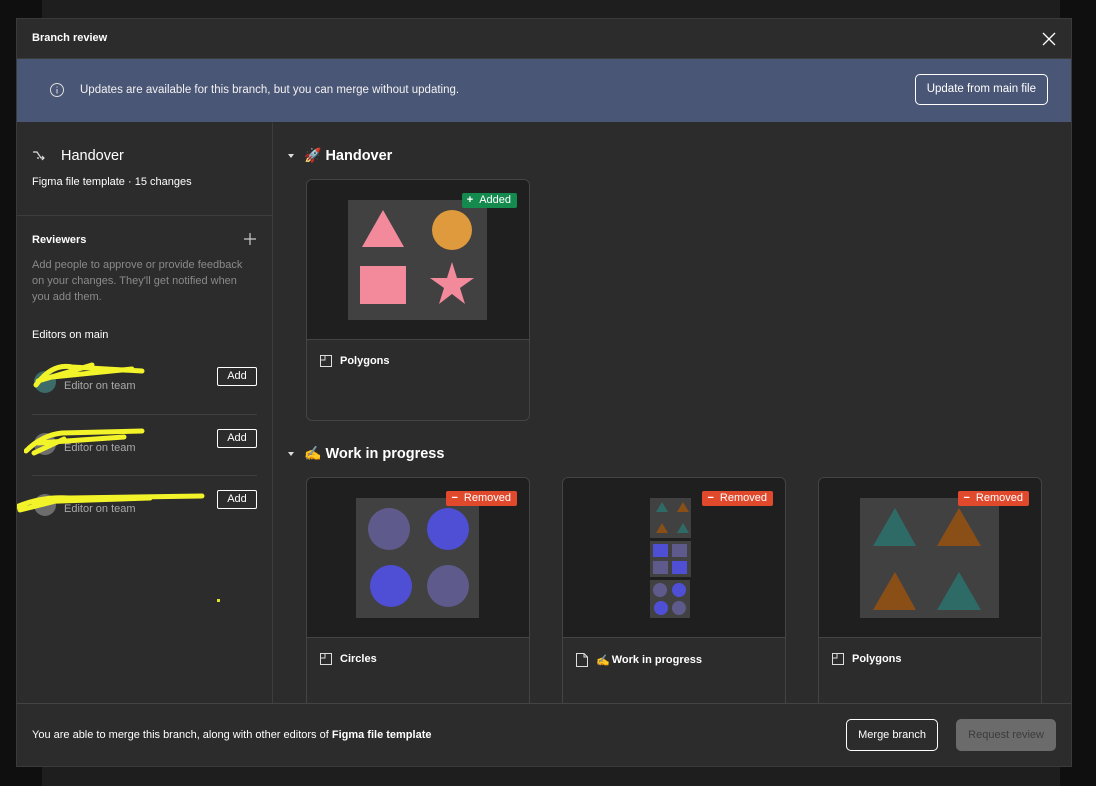 Image resolution: width=1096 pixels, height=786 pixels. I want to click on info-icon, so click(57, 90).